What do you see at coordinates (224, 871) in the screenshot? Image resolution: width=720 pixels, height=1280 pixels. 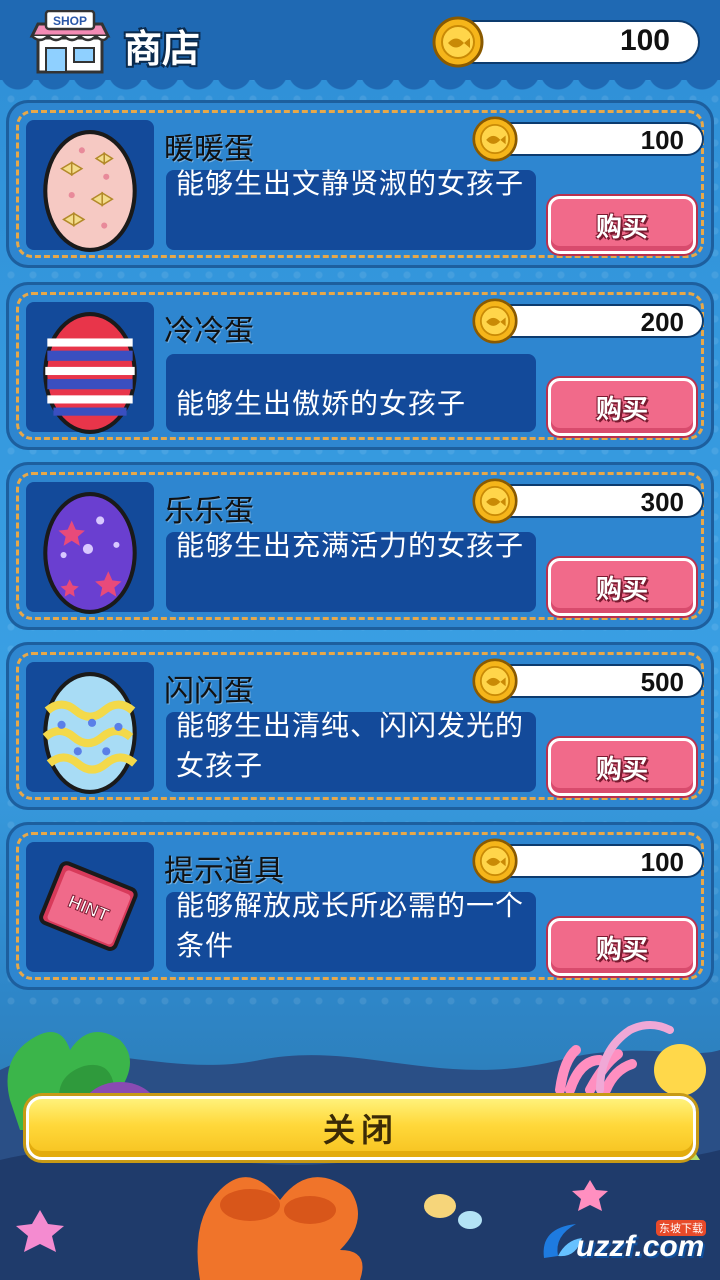 I see `item-name: 提示道具` at bounding box center [224, 871].